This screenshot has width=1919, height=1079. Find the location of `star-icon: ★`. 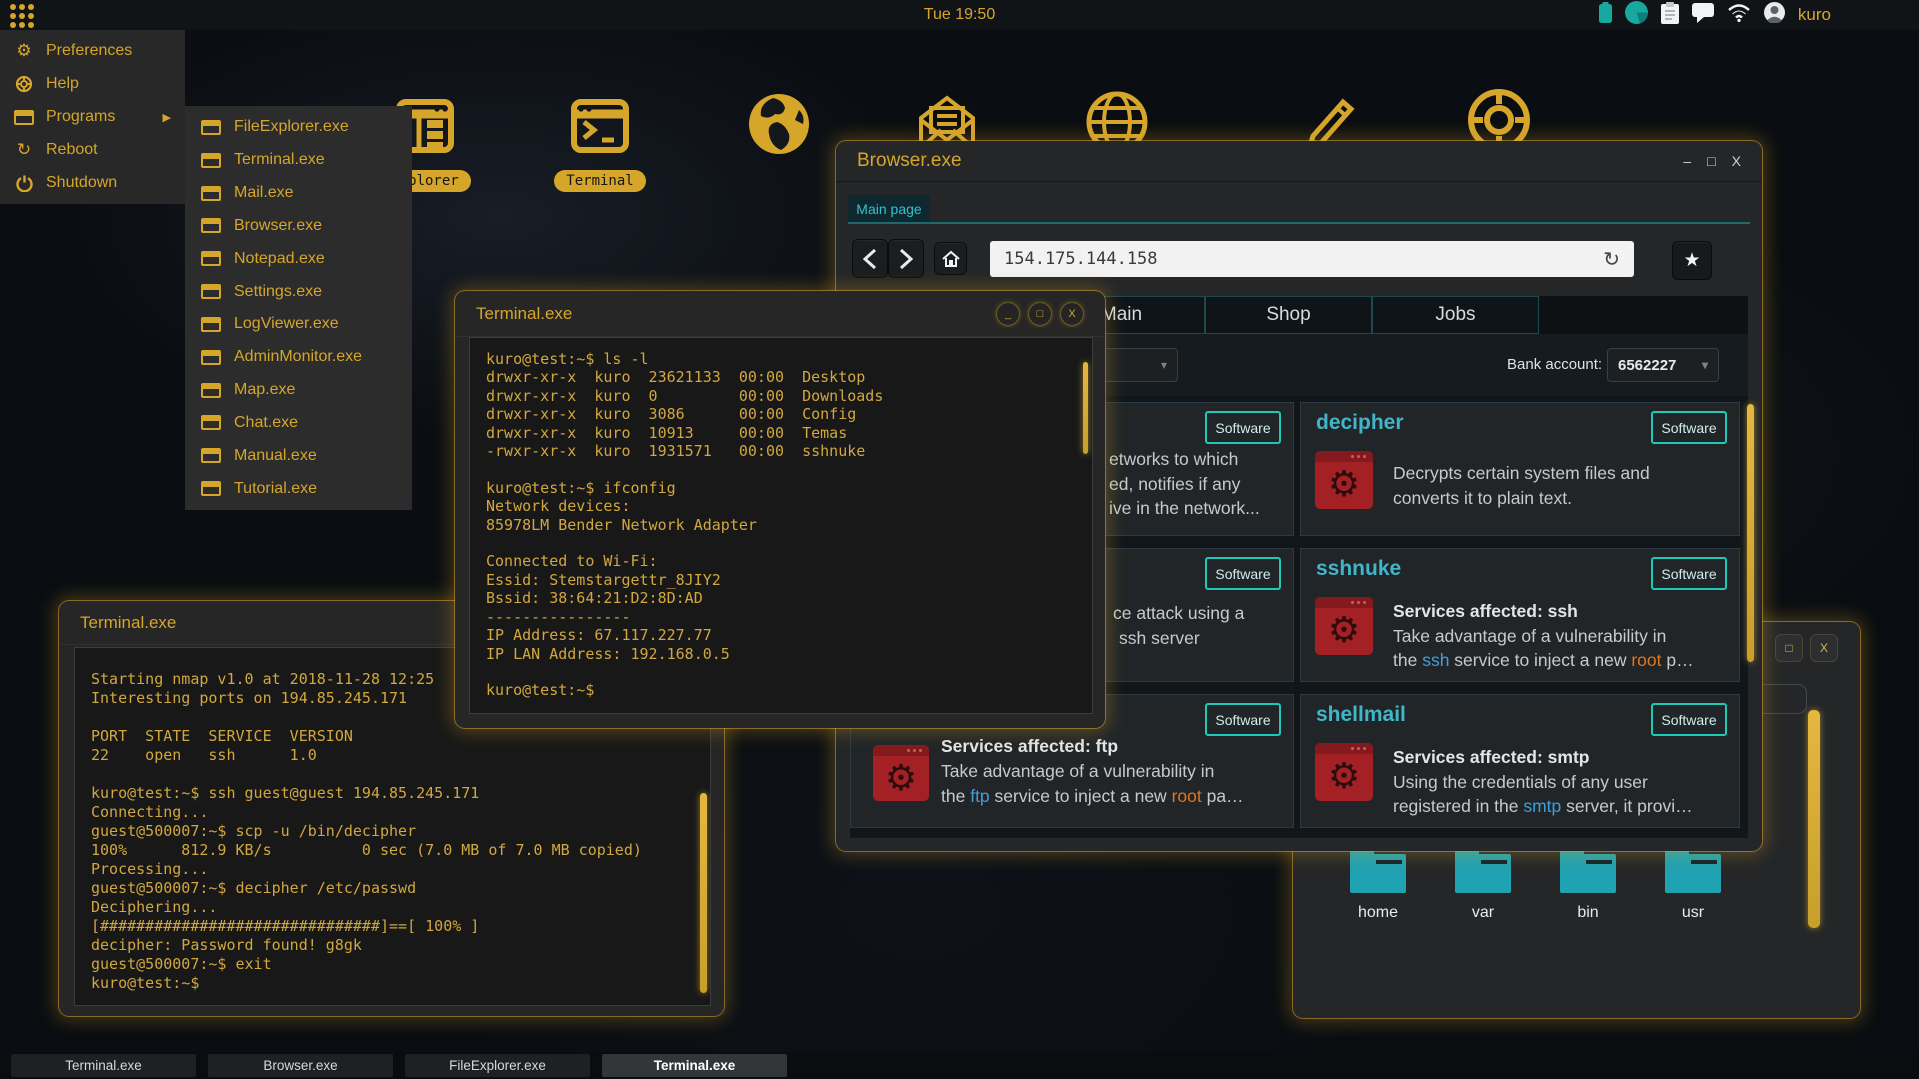

star-icon: ★ is located at coordinates (1692, 260).